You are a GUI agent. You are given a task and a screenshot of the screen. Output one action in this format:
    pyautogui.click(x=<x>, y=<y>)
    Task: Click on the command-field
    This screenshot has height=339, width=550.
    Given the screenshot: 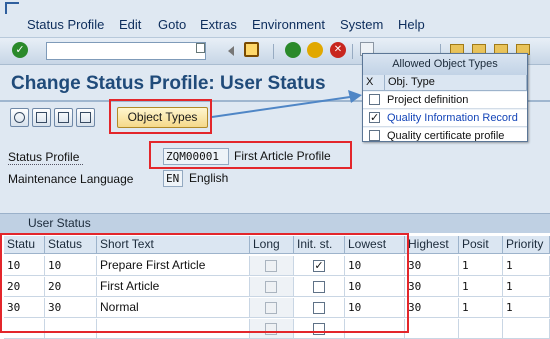 What is the action you would take?
    pyautogui.click(x=126, y=51)
    